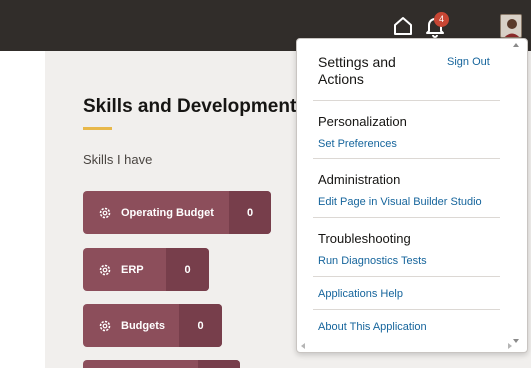 This screenshot has width=531, height=368. I want to click on edit-page-link: Edit Page in Visual Builder Studio, so click(400, 202).